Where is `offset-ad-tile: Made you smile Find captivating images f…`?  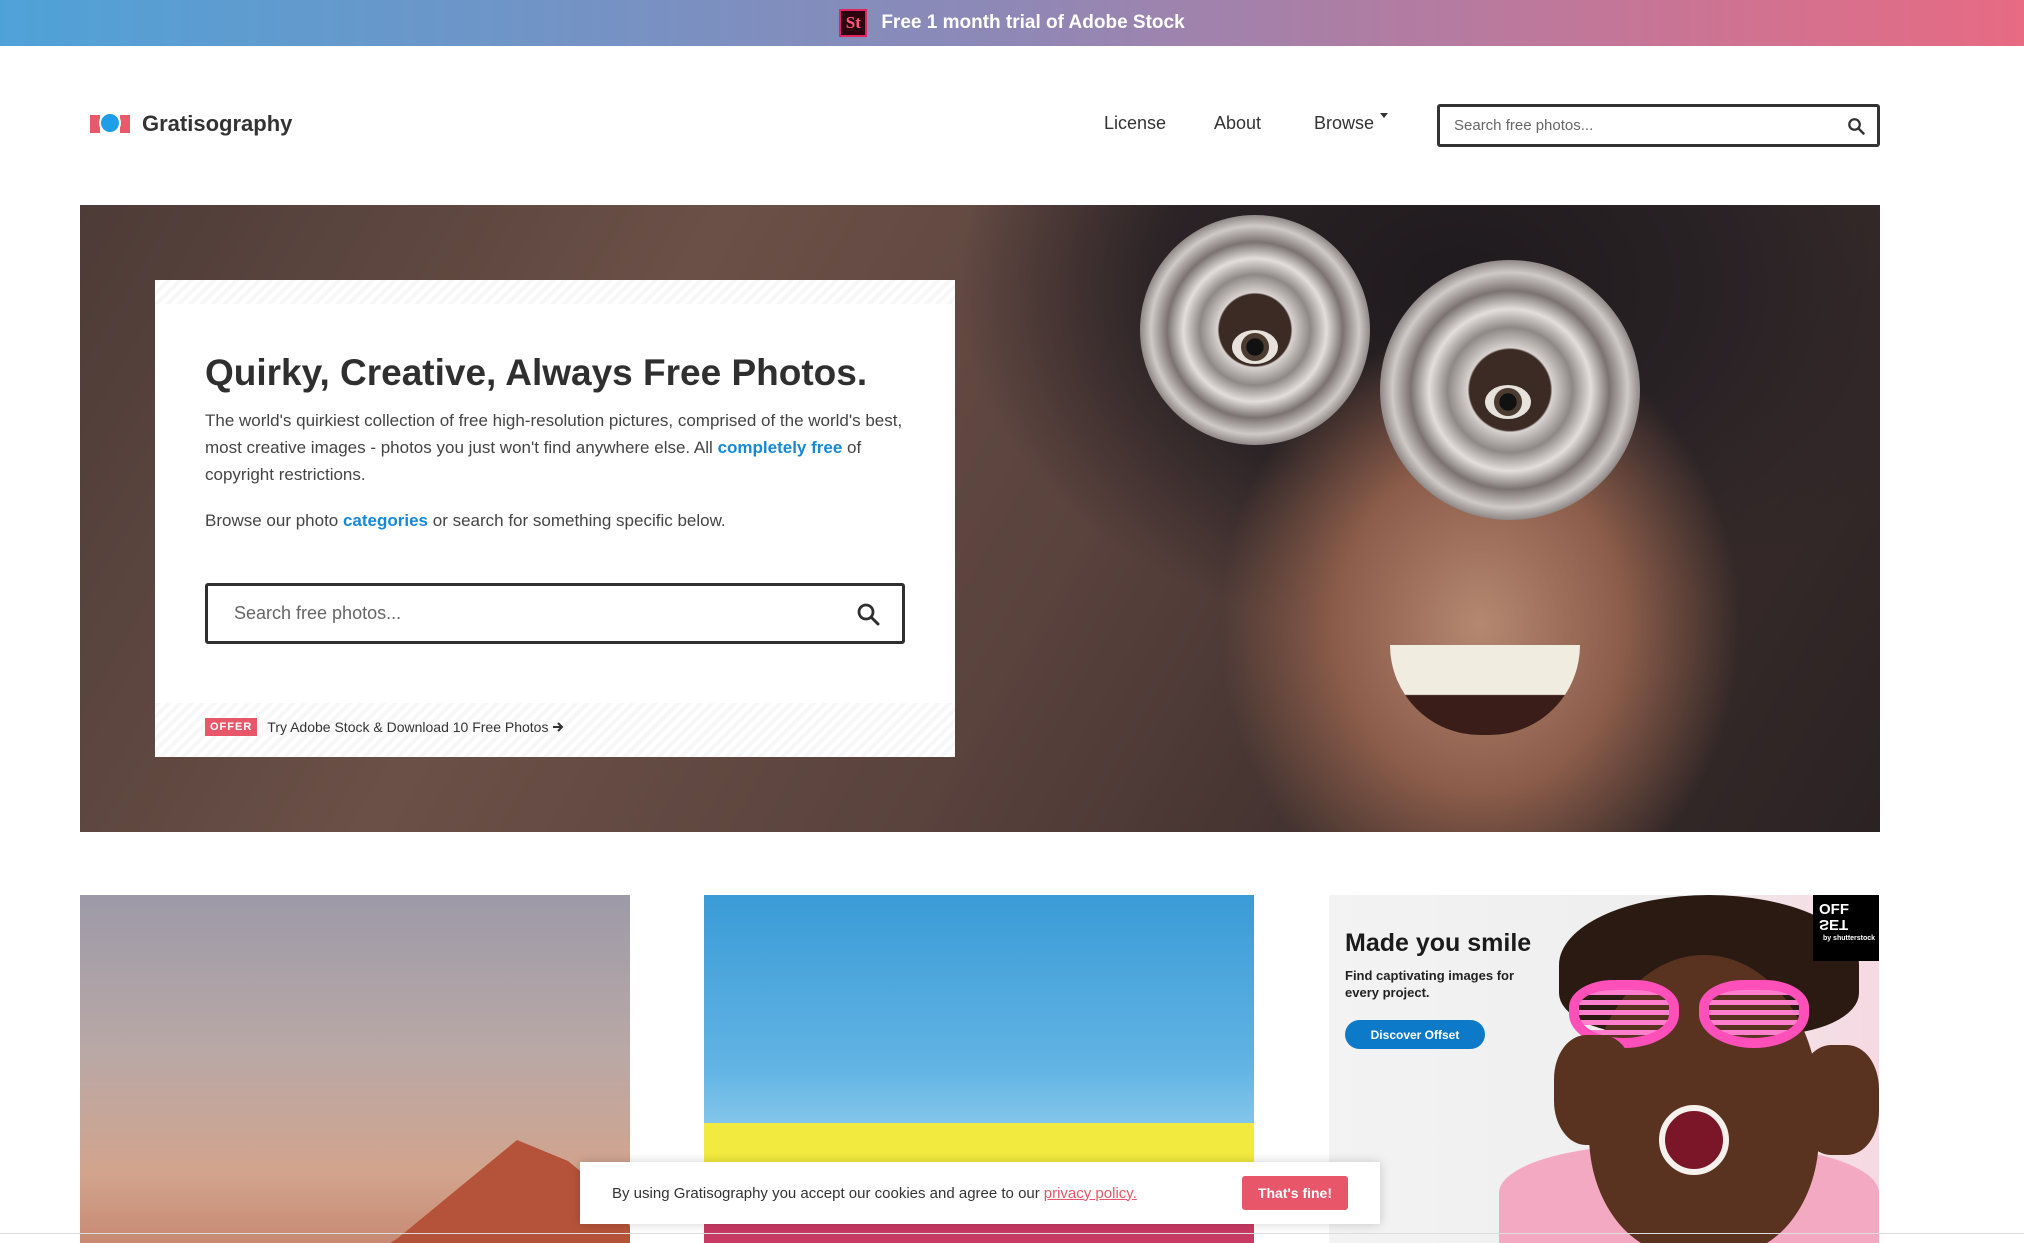
offset-ad-tile: Made you smile Find captivating images f… is located at coordinates (1604, 1069).